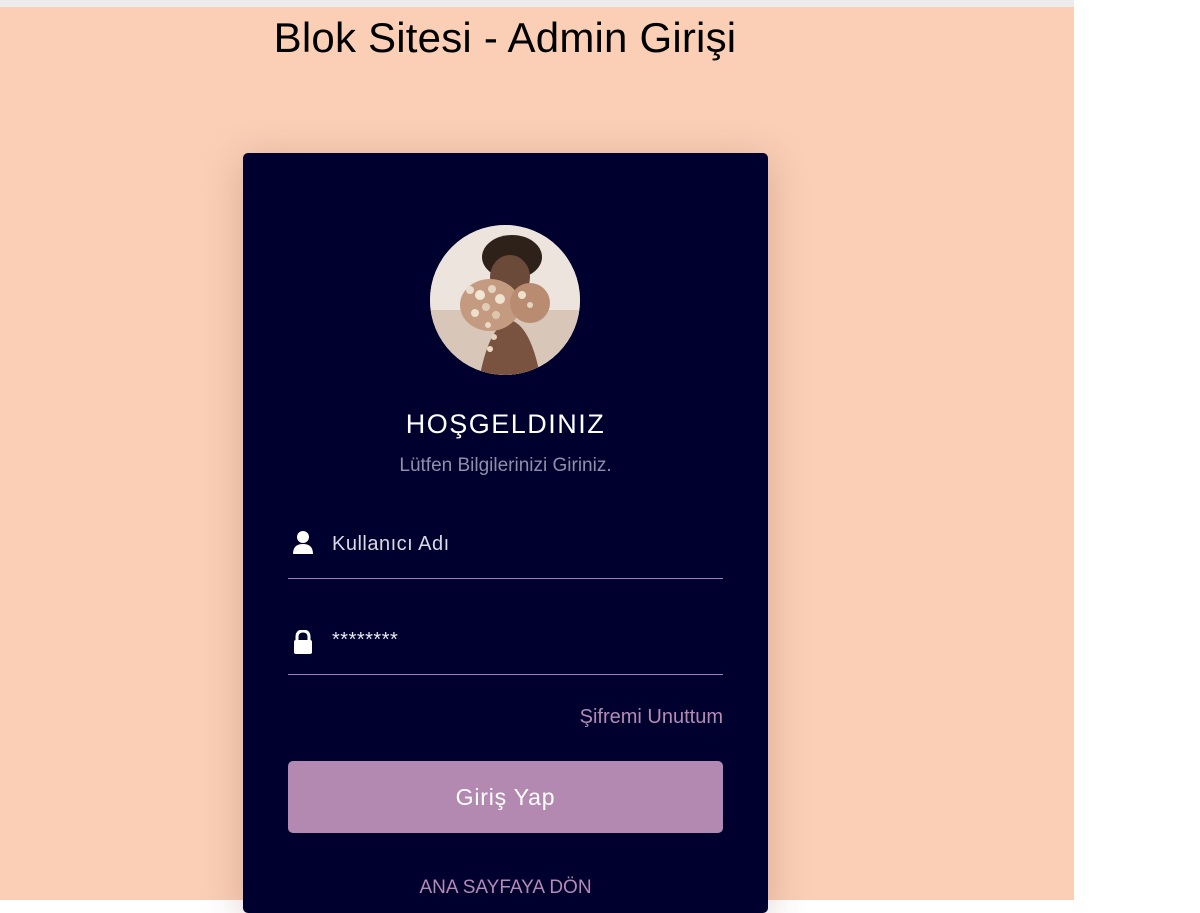 This screenshot has height=913, width=1200. What do you see at coordinates (505, 888) in the screenshot?
I see `back-to-home-link: ANA SAYFAYA DÖN` at bounding box center [505, 888].